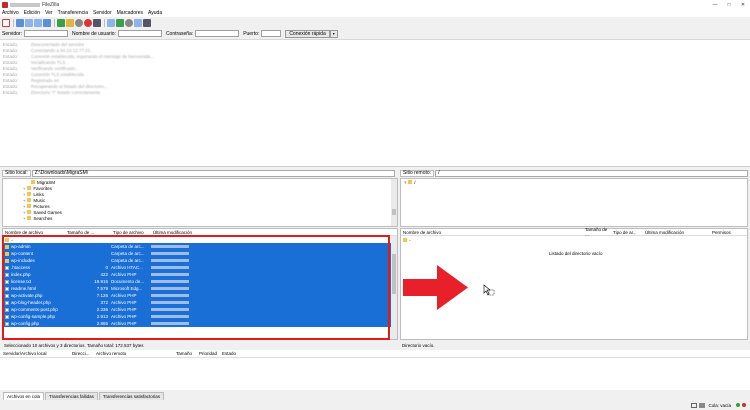 This screenshot has width=750, height=410. I want to click on quickconnect-button: Conexión rápida, so click(307, 33).